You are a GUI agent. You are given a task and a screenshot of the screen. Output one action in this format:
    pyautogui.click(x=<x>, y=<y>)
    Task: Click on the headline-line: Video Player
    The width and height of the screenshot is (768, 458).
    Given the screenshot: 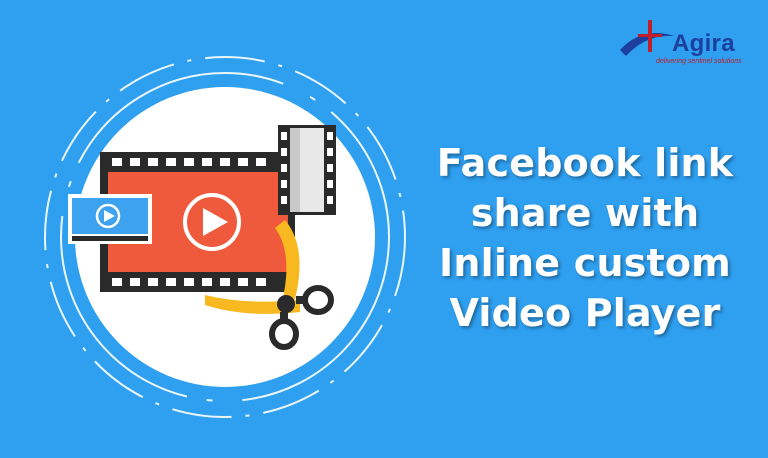 What is the action you would take?
    pyautogui.click(x=585, y=313)
    